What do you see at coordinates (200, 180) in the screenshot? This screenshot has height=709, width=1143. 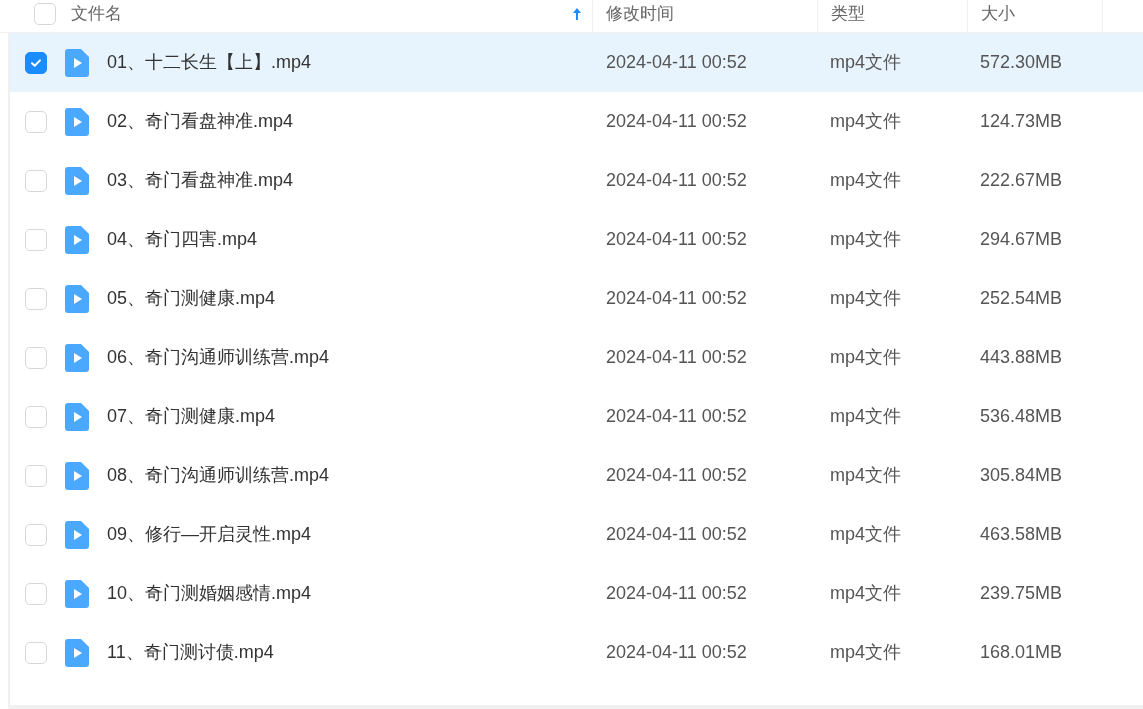 I see `file-name: 03、奇门看盘神准.mp4` at bounding box center [200, 180].